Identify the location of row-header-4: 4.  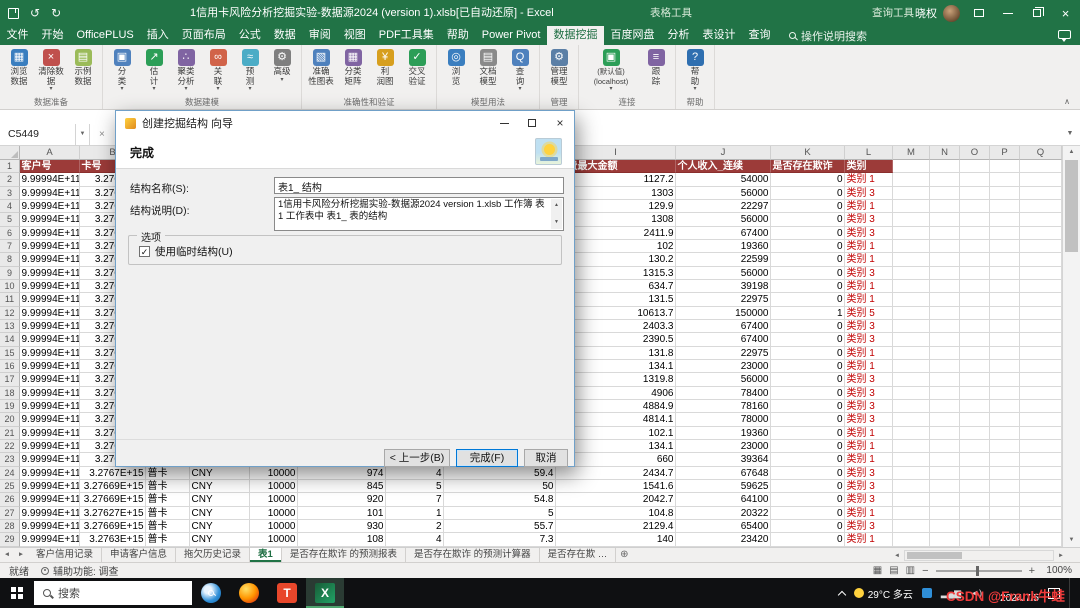
(10, 206).